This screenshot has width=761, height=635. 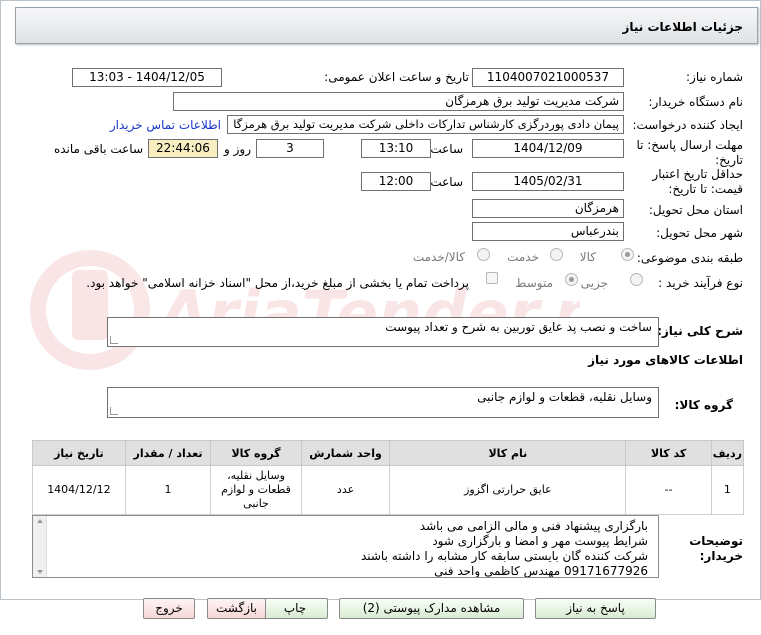 I want to click on reply-button: پاسخ به نیاز, so click(x=595, y=608).